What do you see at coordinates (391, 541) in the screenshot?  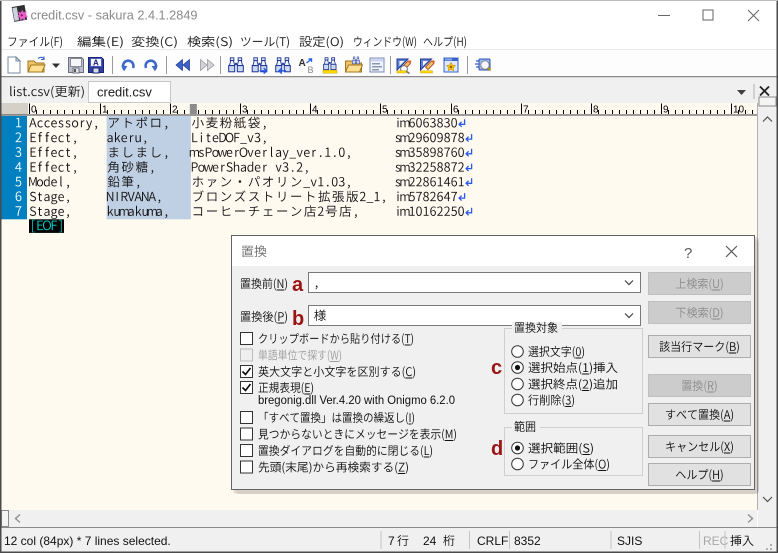 I see `svg-text: 7` at bounding box center [391, 541].